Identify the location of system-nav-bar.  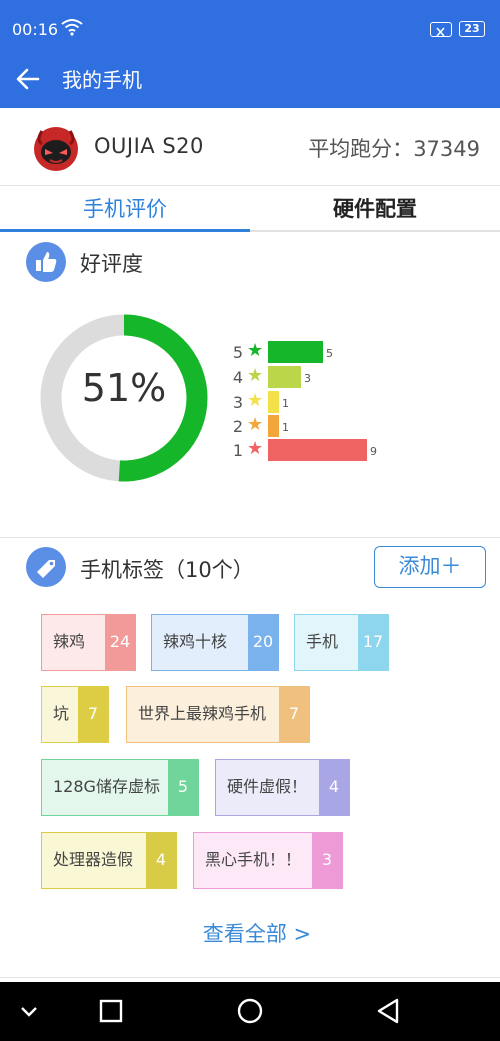
(250, 1011).